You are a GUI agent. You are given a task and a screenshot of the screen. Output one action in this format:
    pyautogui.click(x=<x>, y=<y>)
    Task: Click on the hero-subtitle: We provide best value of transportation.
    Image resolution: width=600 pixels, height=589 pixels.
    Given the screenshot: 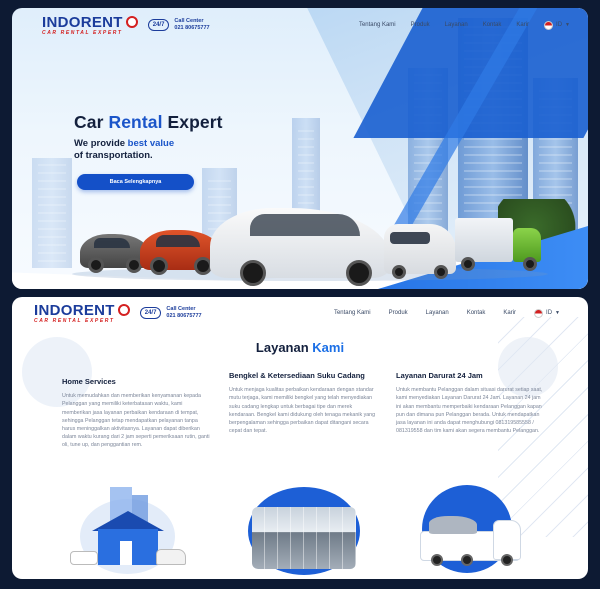 What is the action you would take?
    pyautogui.click(x=124, y=149)
    